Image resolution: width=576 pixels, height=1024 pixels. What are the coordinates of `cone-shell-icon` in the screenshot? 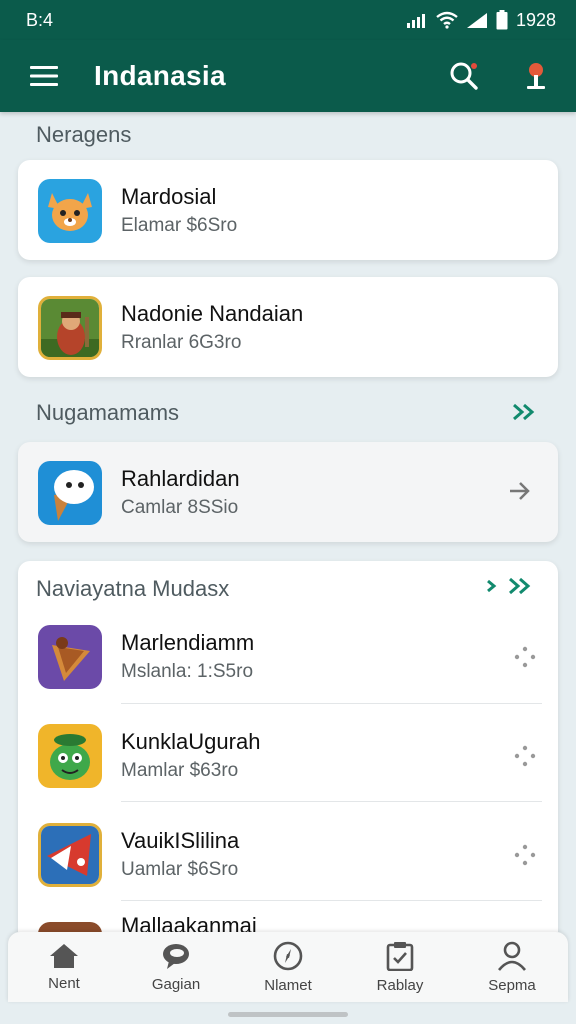 It's located at (70, 657).